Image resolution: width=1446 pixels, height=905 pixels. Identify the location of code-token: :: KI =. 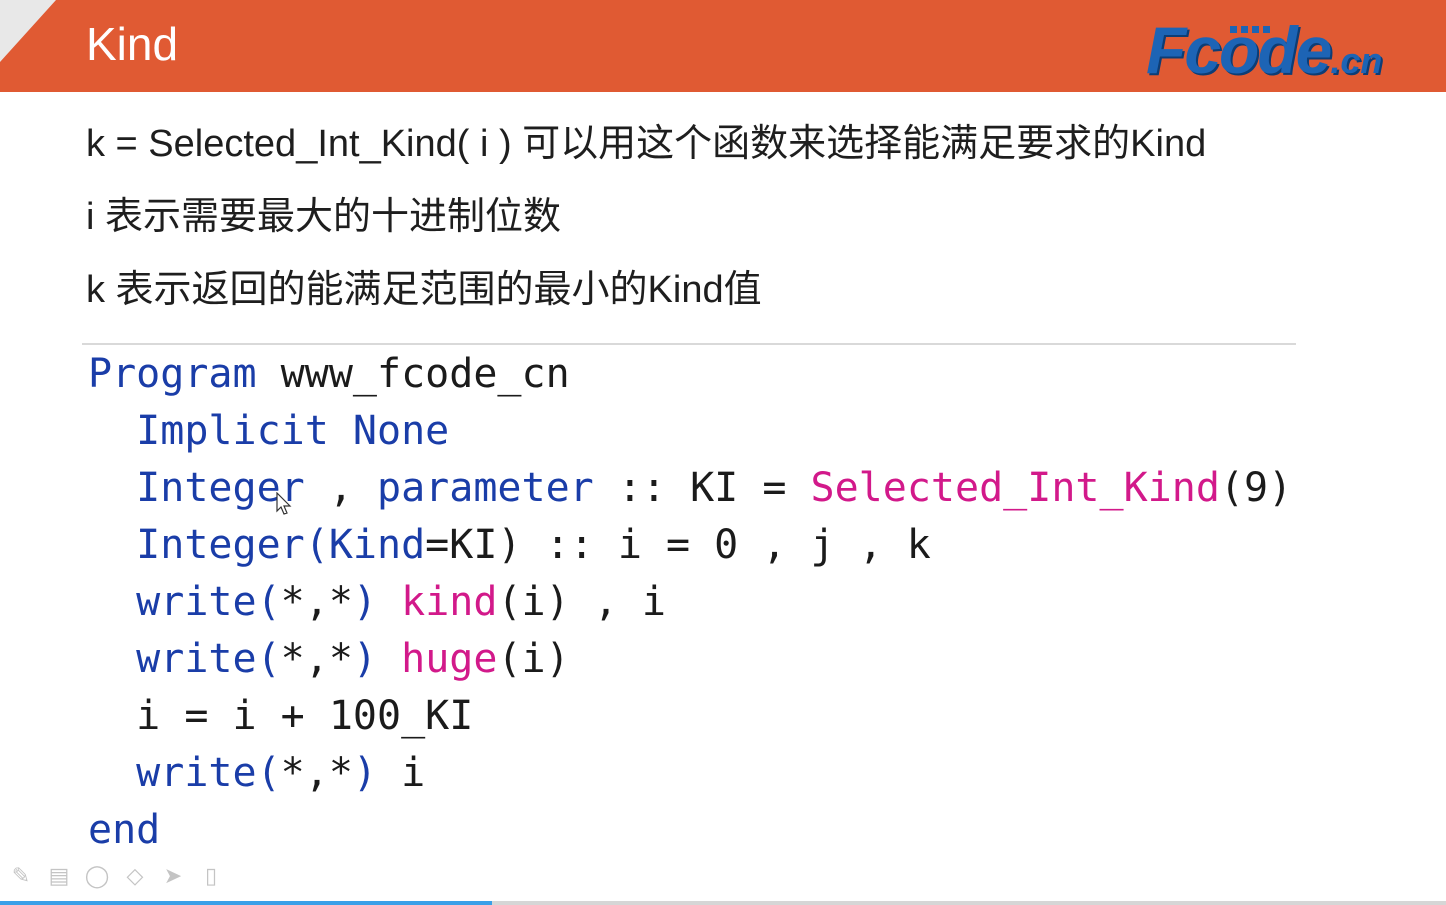
(702, 488).